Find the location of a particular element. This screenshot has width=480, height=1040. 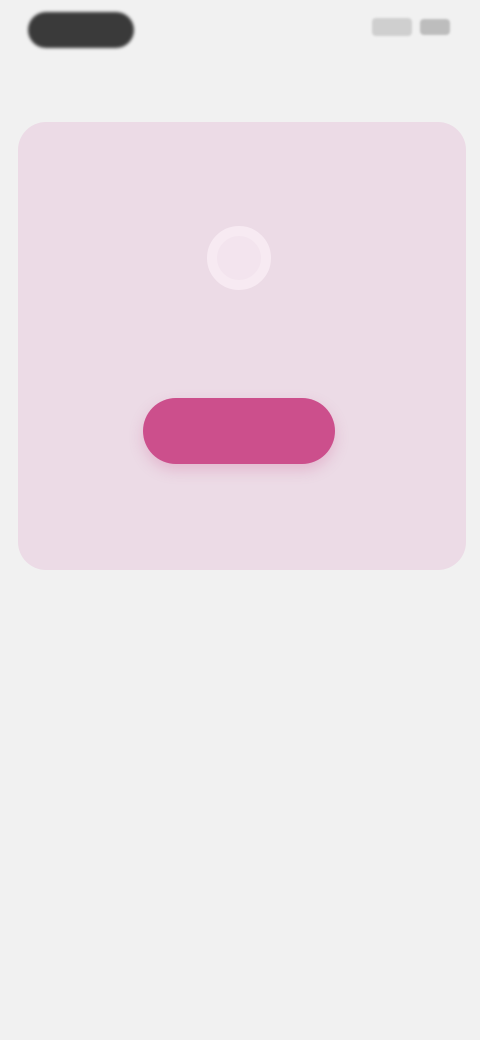

battery-icon is located at coordinates (435, 27).